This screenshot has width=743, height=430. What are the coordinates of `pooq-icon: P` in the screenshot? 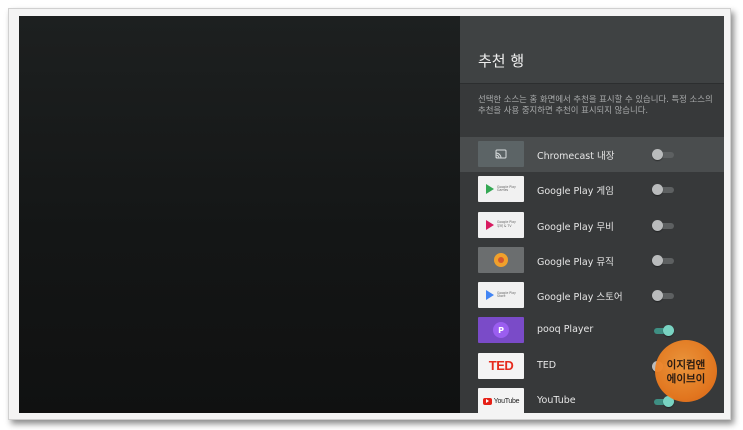 It's located at (501, 330).